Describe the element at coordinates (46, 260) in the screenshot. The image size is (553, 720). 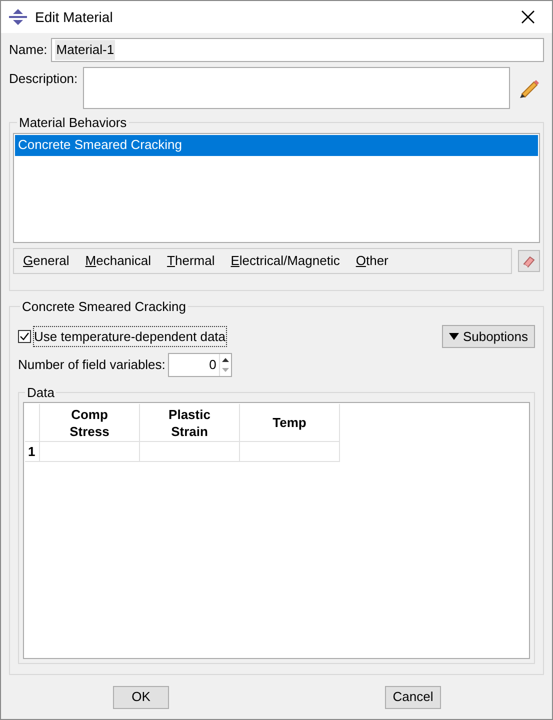
I see `menu-item: General` at that location.